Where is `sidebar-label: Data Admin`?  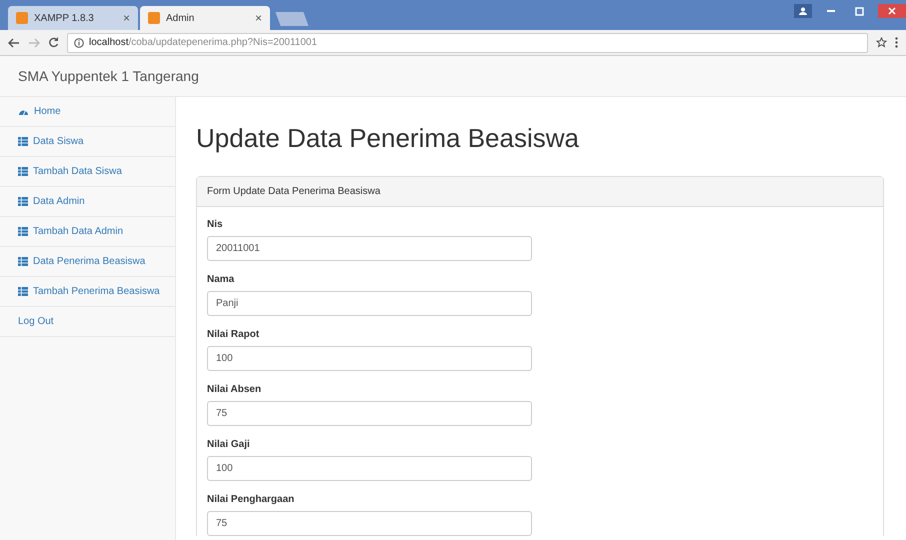
sidebar-label: Data Admin is located at coordinates (59, 201).